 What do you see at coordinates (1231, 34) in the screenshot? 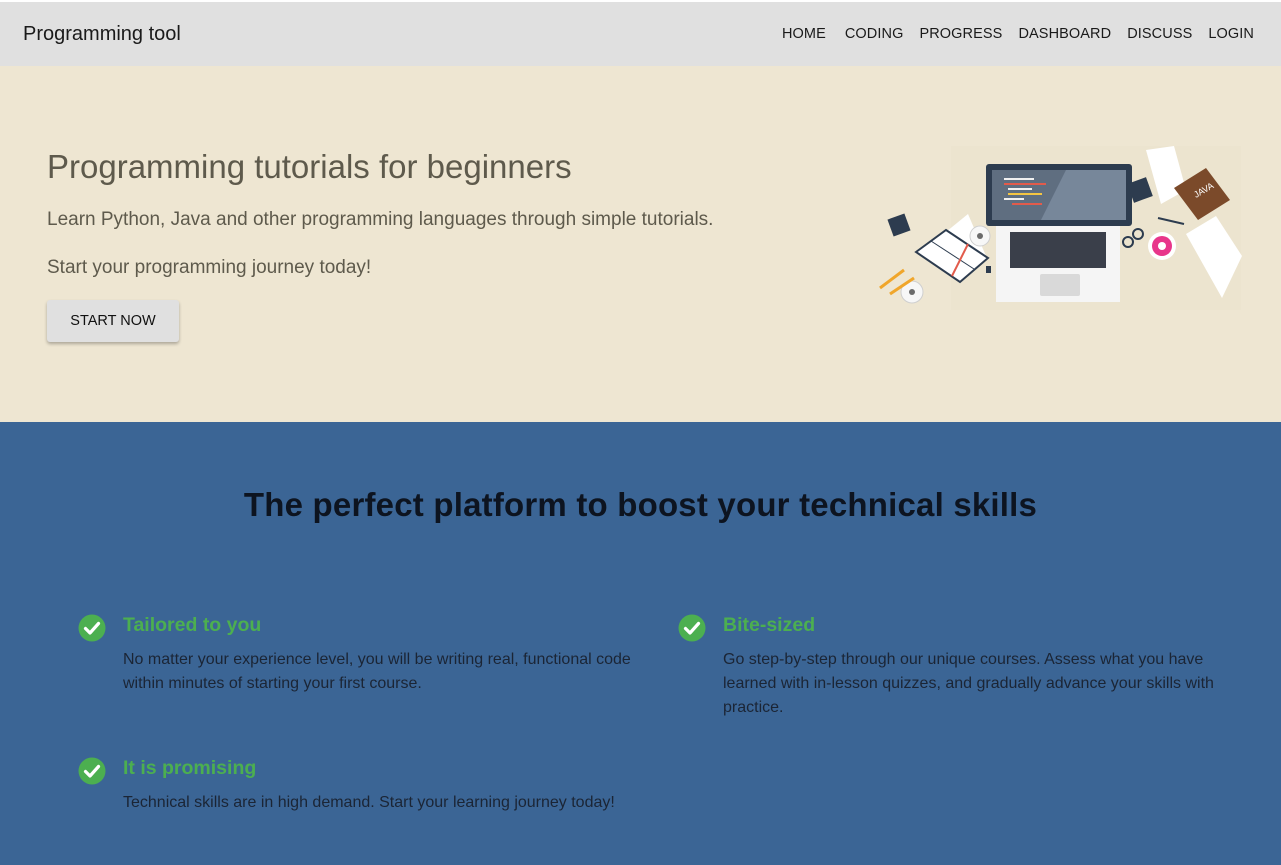
I see `nav-login: LOGIN` at bounding box center [1231, 34].